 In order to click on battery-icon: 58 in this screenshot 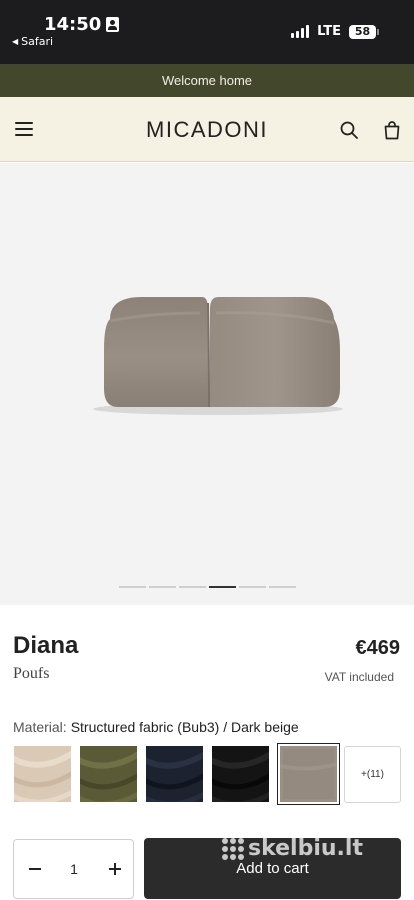, I will do `click(364, 31)`.